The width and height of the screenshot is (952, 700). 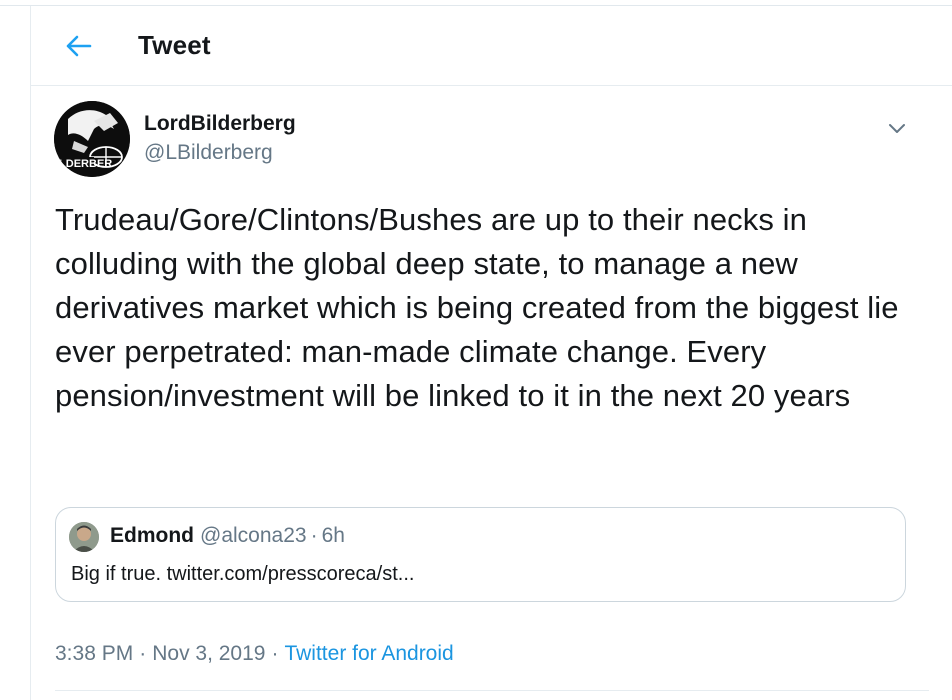 I want to click on avatar-logo: ILDERBER, so click(x=92, y=139).